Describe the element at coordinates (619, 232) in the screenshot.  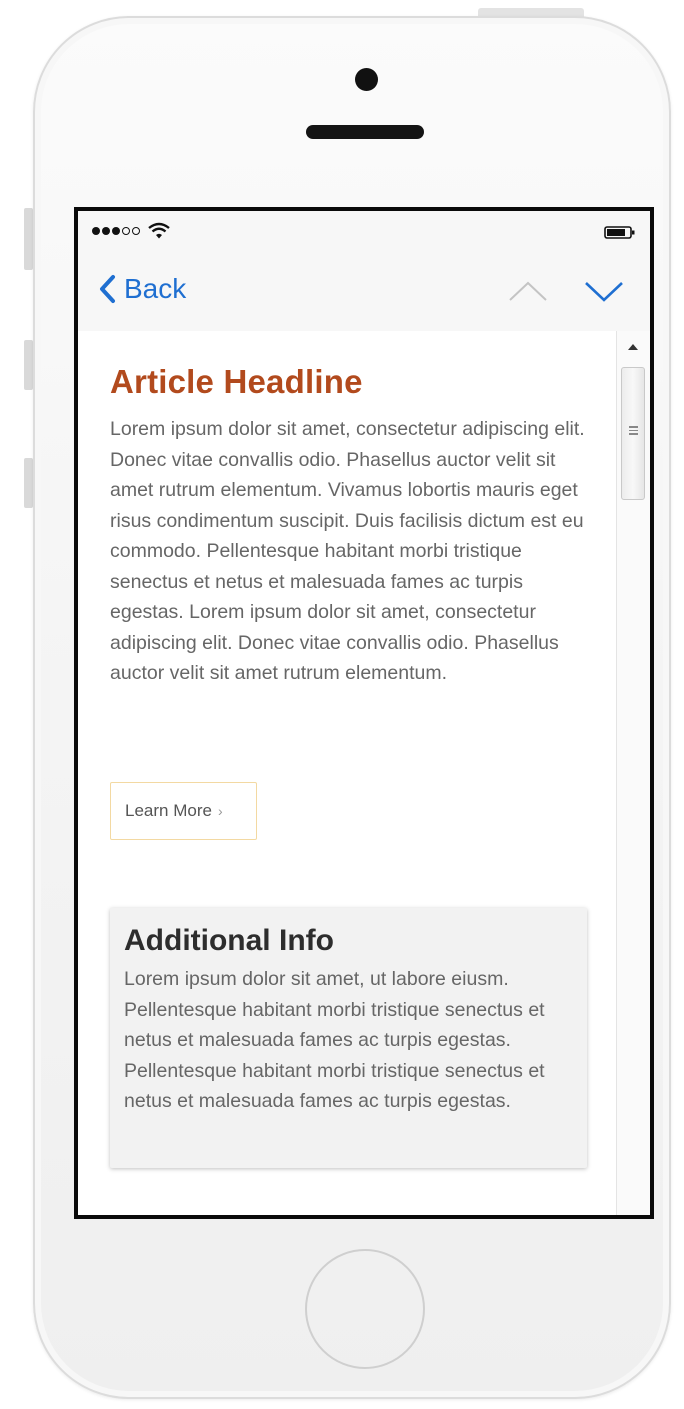
I see `battery-icon` at that location.